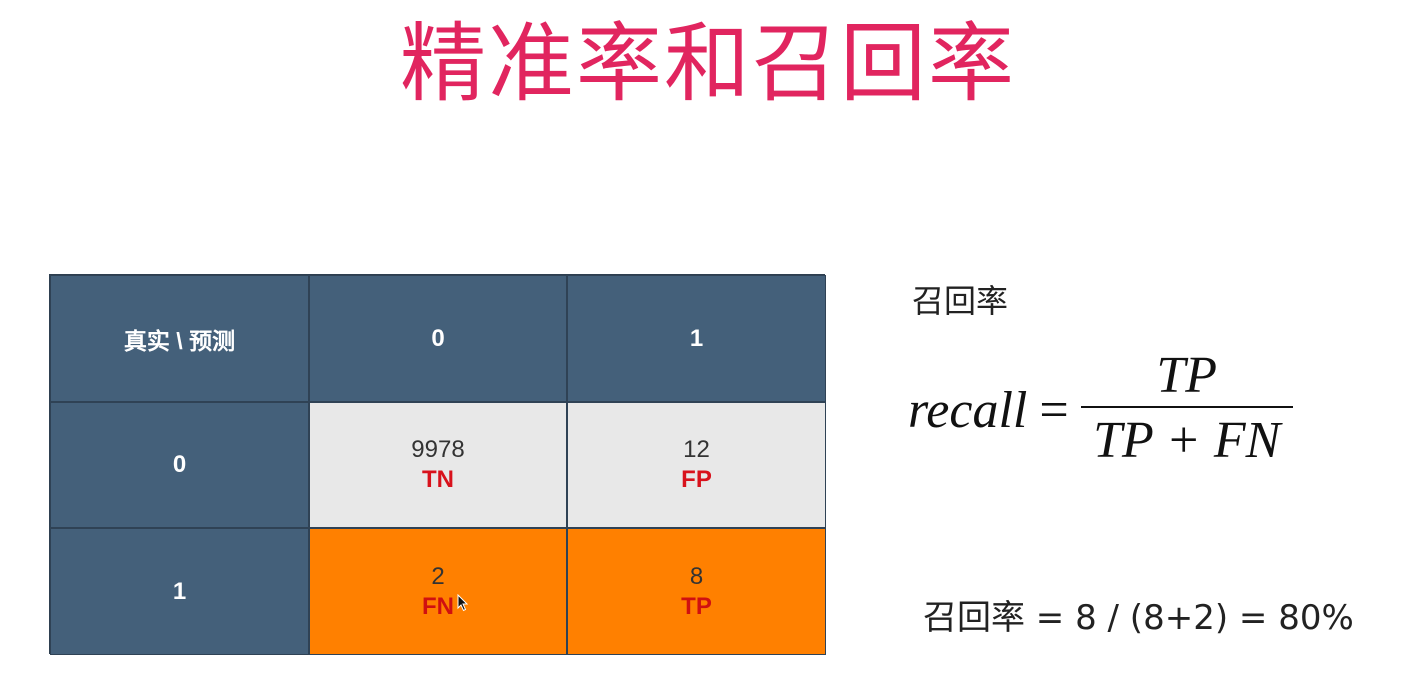 The width and height of the screenshot is (1416, 699). What do you see at coordinates (438, 576) in the screenshot?
I see `cell-fn-value: 2` at bounding box center [438, 576].